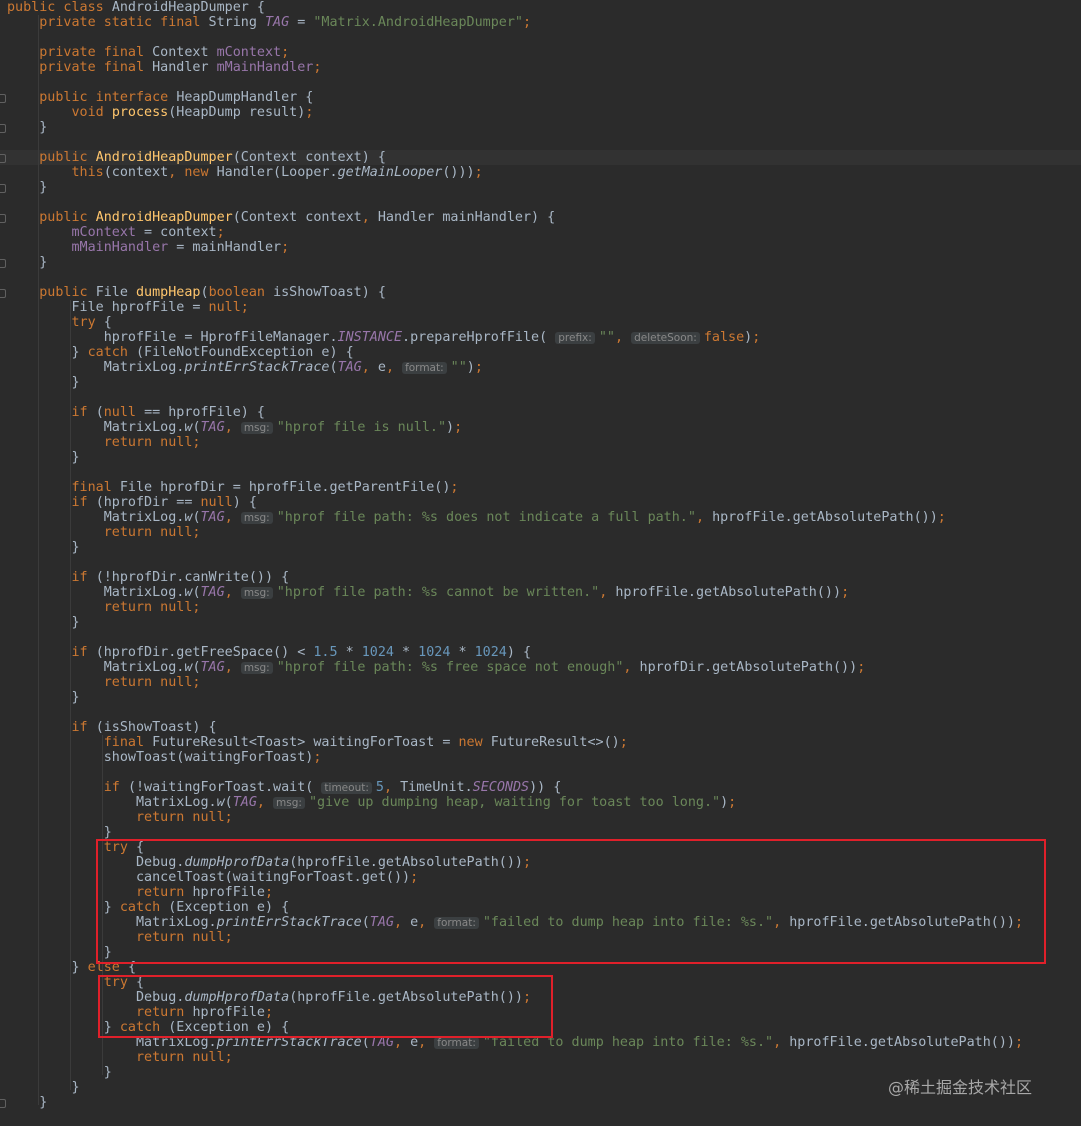  Describe the element at coordinates (515, 307) in the screenshot. I see `code-line: File hprofFile = null;` at that location.